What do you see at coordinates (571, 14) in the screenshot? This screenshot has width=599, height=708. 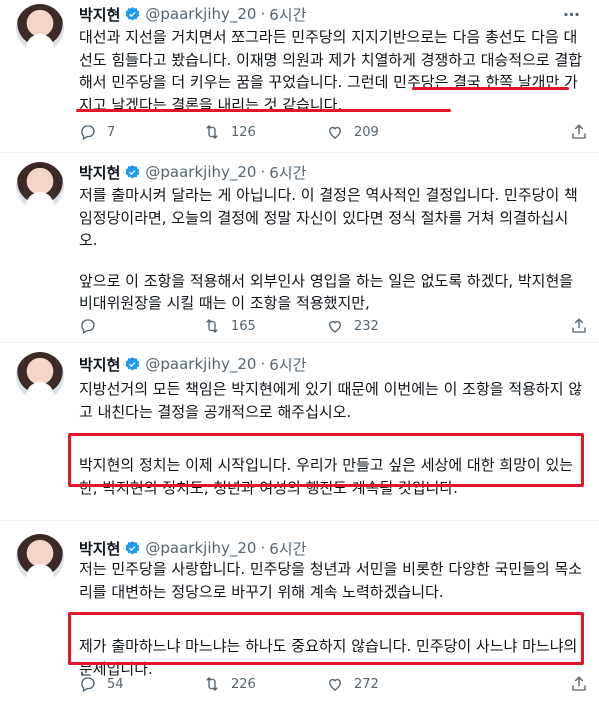 I see `more-icon` at bounding box center [571, 14].